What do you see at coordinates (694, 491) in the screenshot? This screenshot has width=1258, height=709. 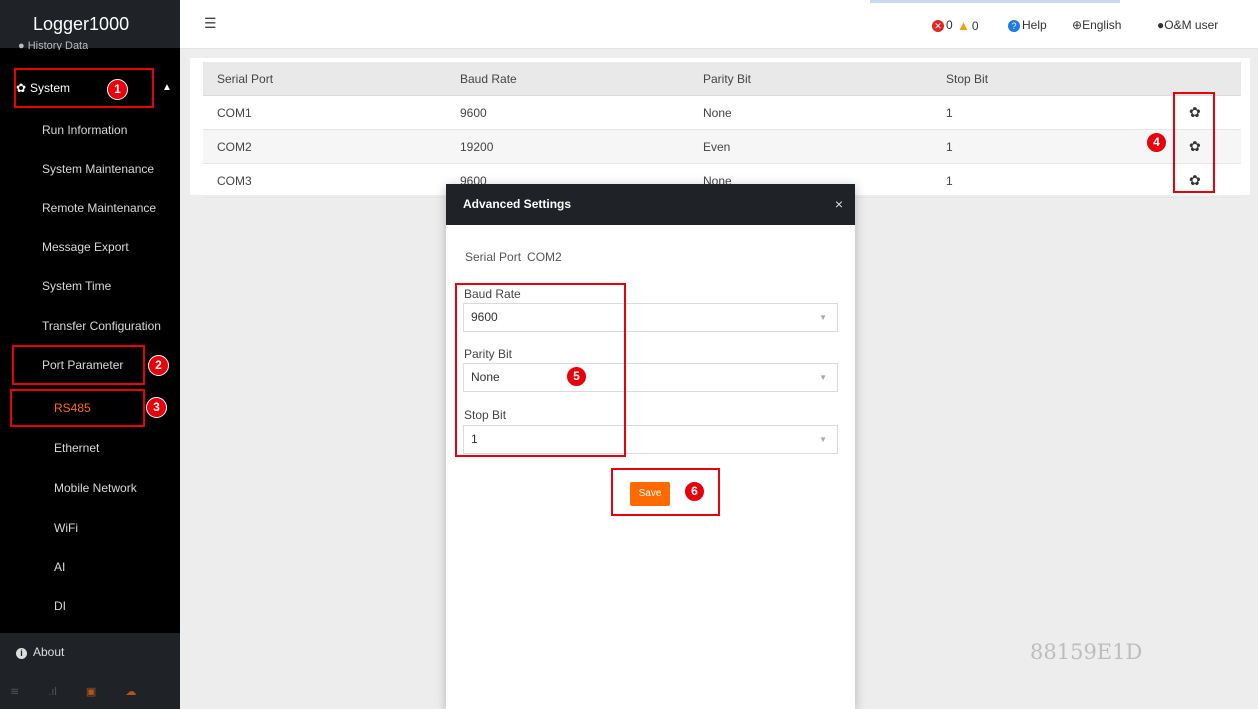 I see `step-marker-6: 6` at bounding box center [694, 491].